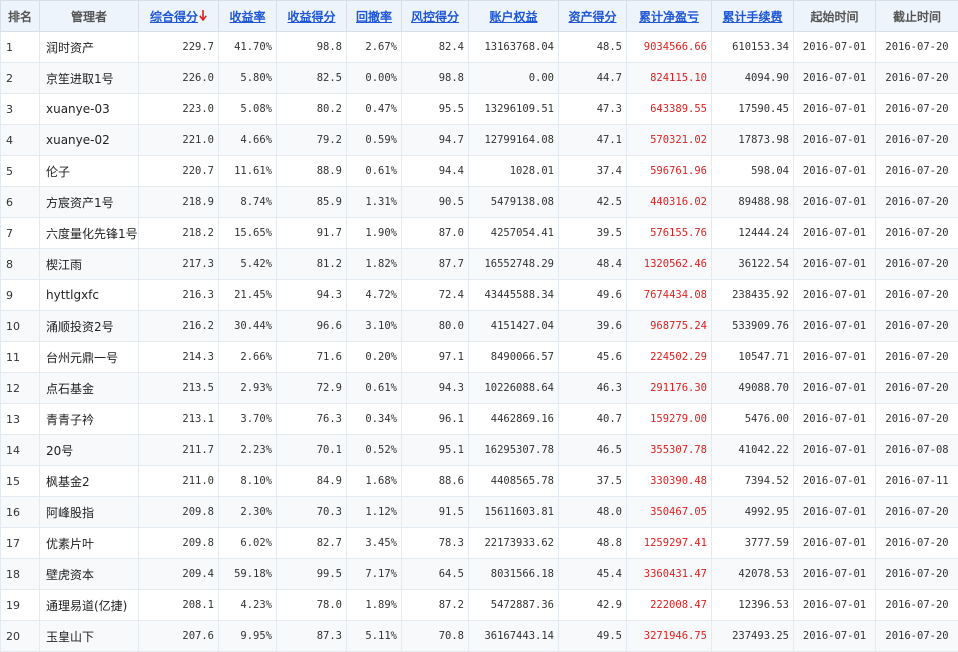 This screenshot has height=652, width=958. What do you see at coordinates (374, 140) in the screenshot?
I see `drawdown-cell: 0.59%` at bounding box center [374, 140].